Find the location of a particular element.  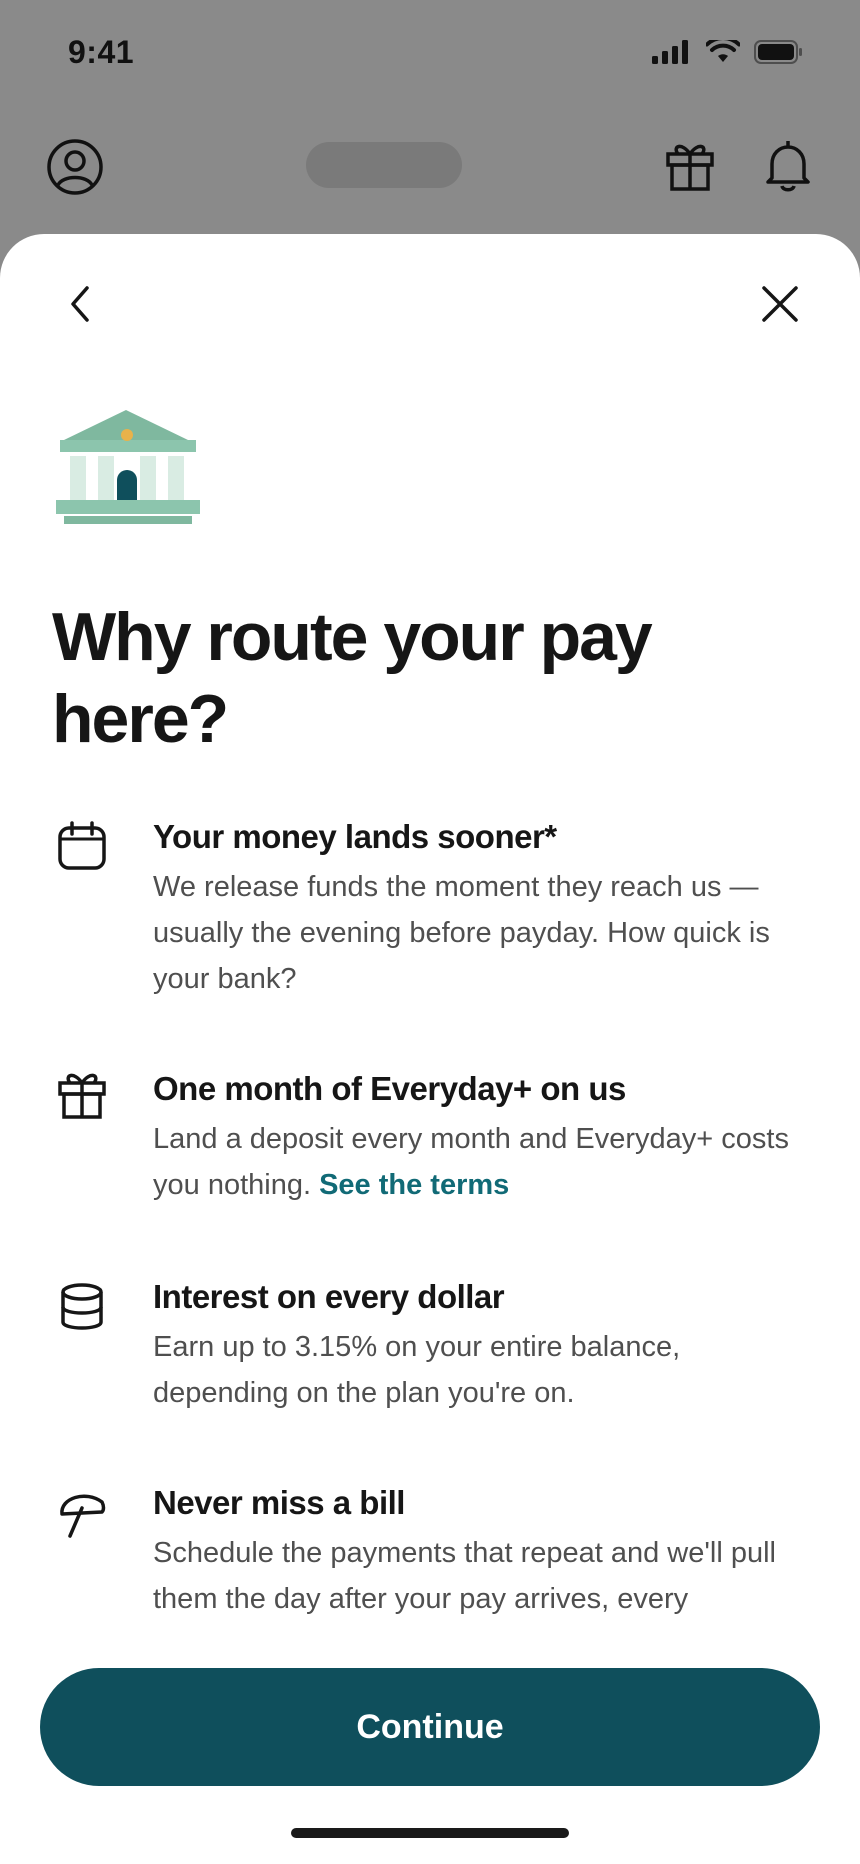

bell-icon is located at coordinates (788, 166).